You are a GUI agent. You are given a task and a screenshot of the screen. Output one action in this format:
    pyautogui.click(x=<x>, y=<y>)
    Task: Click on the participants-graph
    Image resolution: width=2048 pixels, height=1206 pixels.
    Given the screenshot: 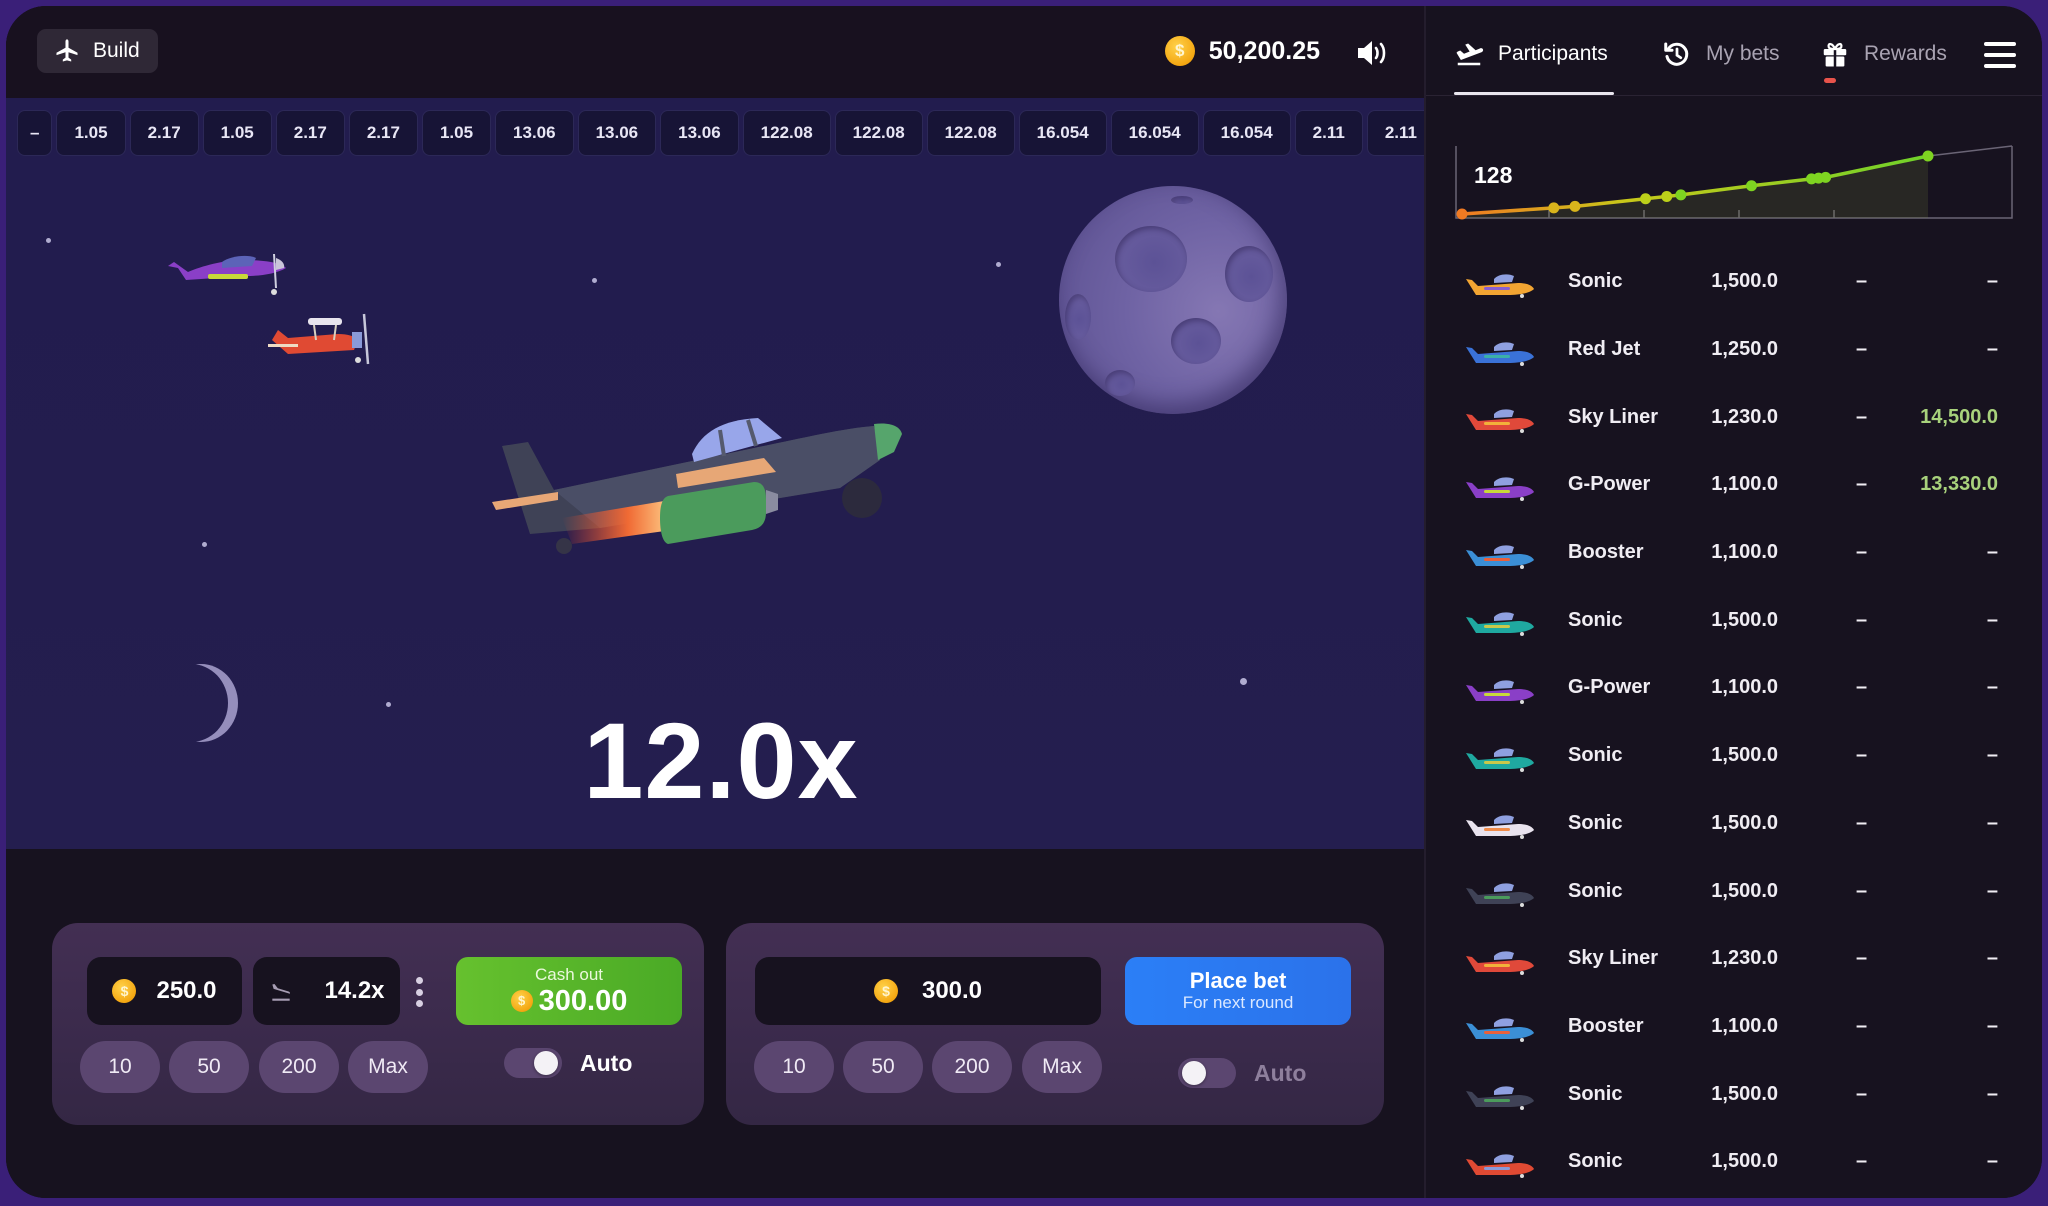 What is the action you would take?
    pyautogui.click(x=1734, y=182)
    